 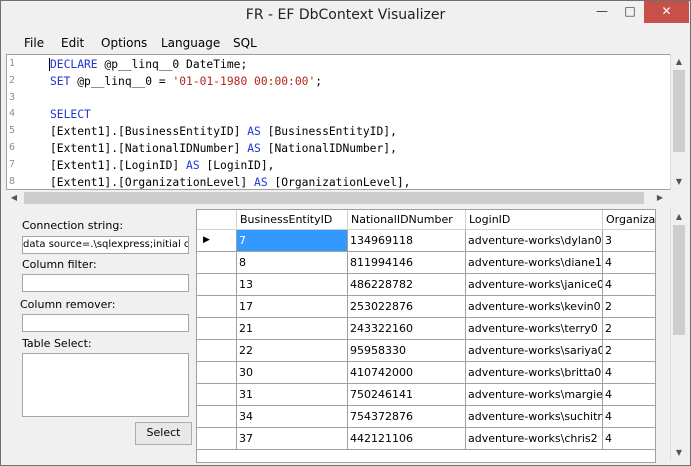 What do you see at coordinates (407, 329) in the screenshot?
I see `grid-cell: 243322160` at bounding box center [407, 329].